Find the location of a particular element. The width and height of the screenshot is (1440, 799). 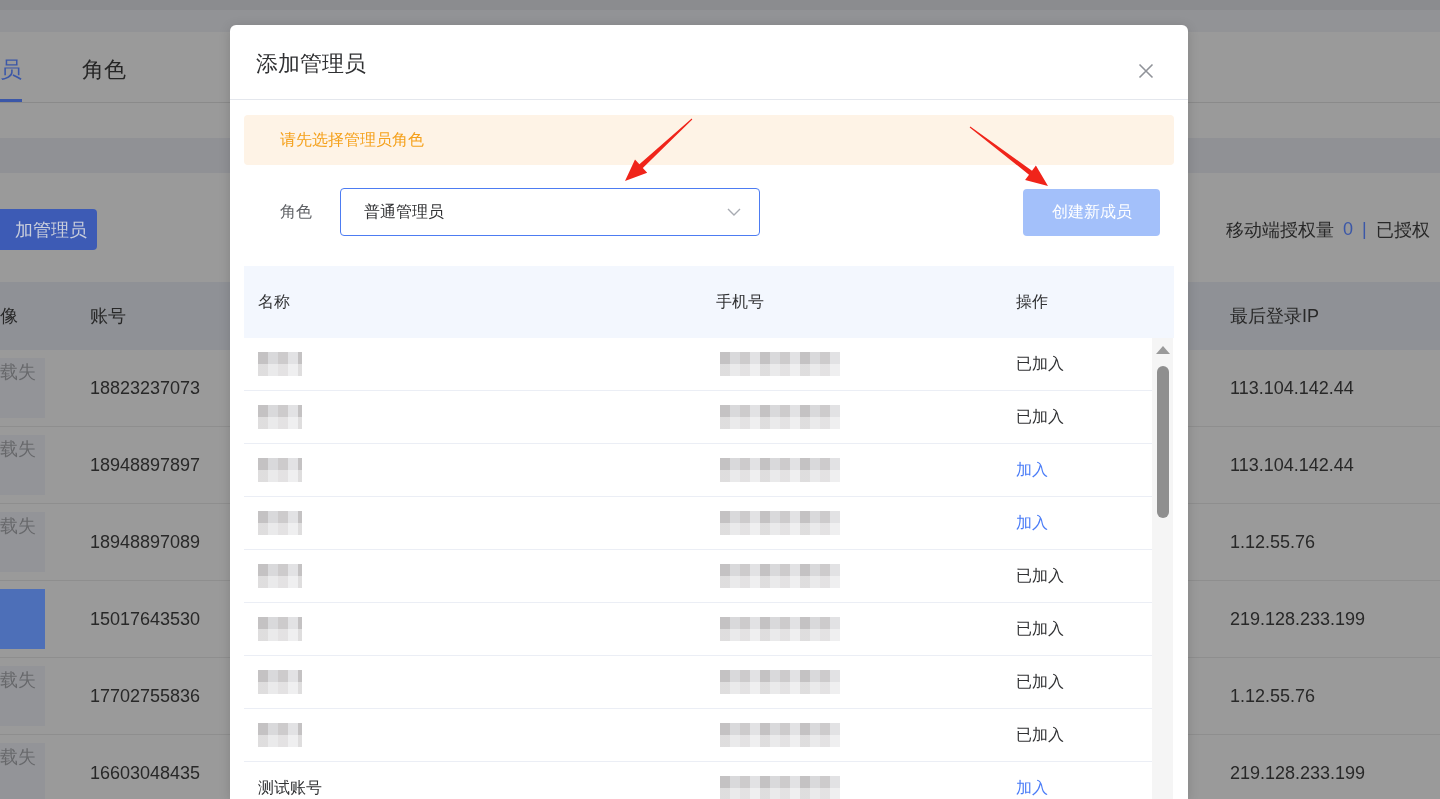

add-admin-button: 加管理员 is located at coordinates (48, 229).